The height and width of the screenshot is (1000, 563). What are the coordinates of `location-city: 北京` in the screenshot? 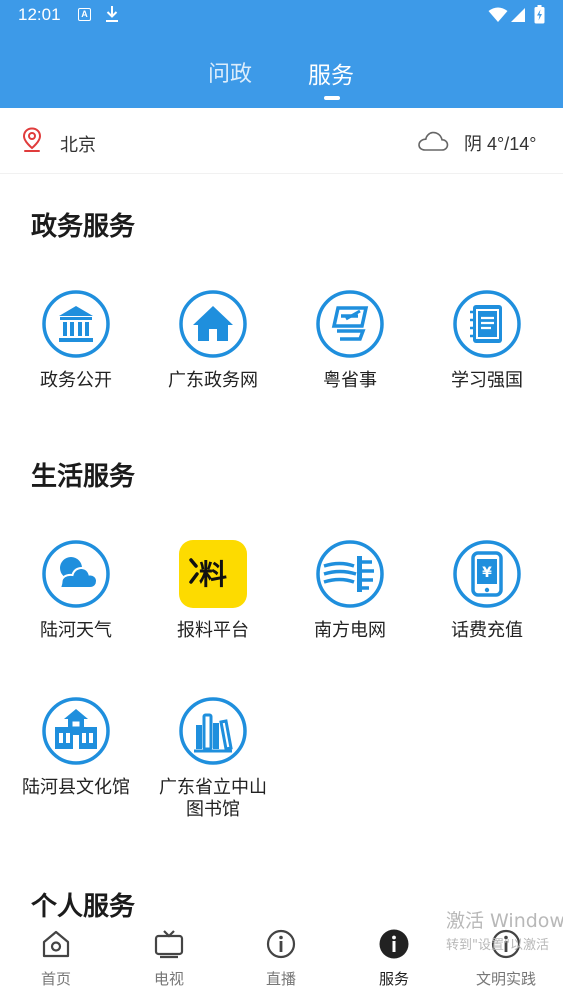 It's located at (78, 144).